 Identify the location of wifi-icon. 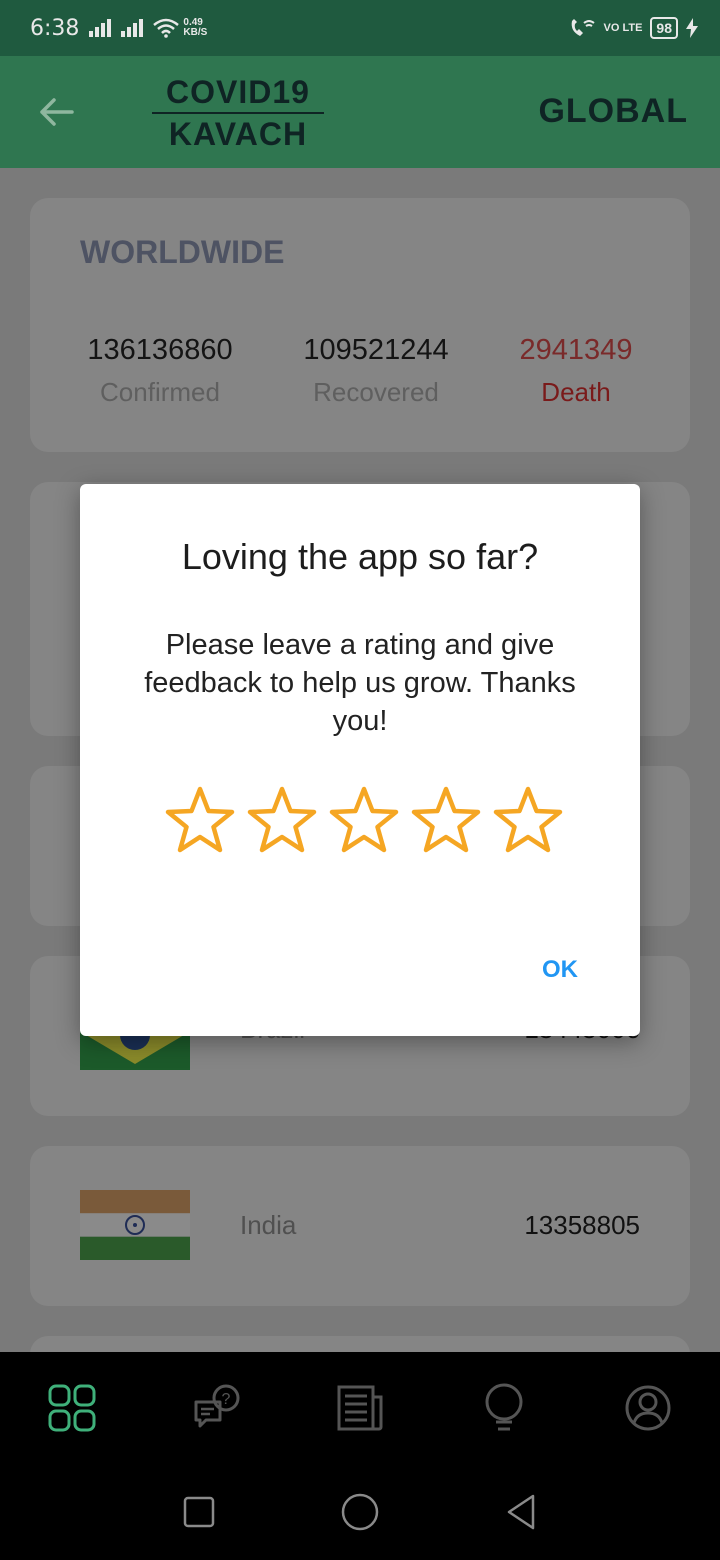
(166, 28).